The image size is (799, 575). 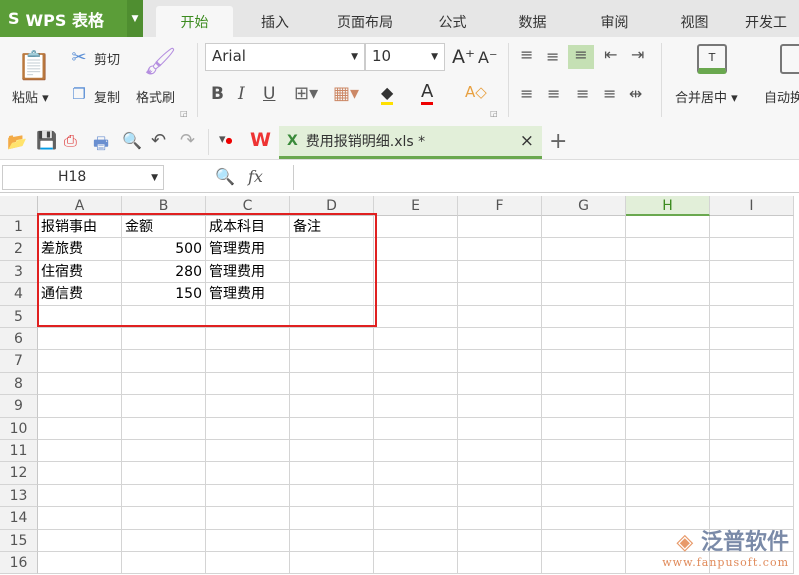 What do you see at coordinates (500, 384) in the screenshot?
I see `cell-F8` at bounding box center [500, 384].